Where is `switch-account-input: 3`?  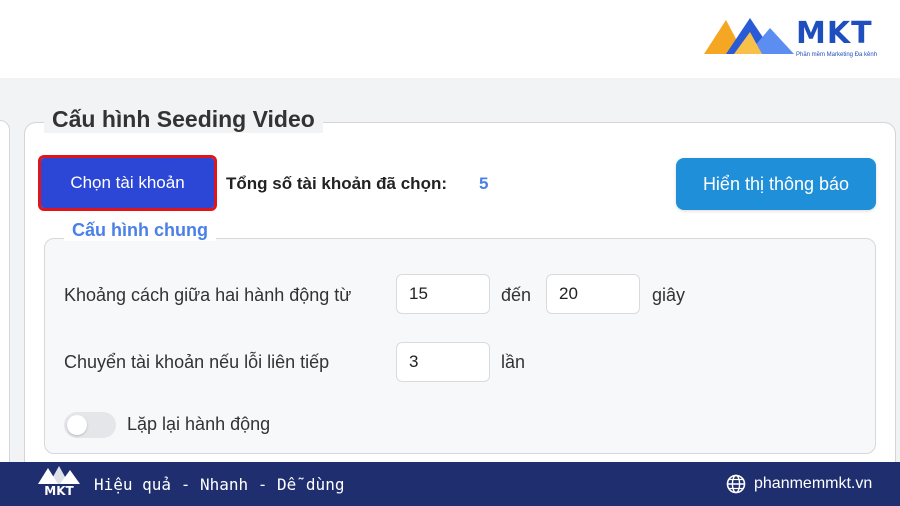 switch-account-input: 3 is located at coordinates (443, 362).